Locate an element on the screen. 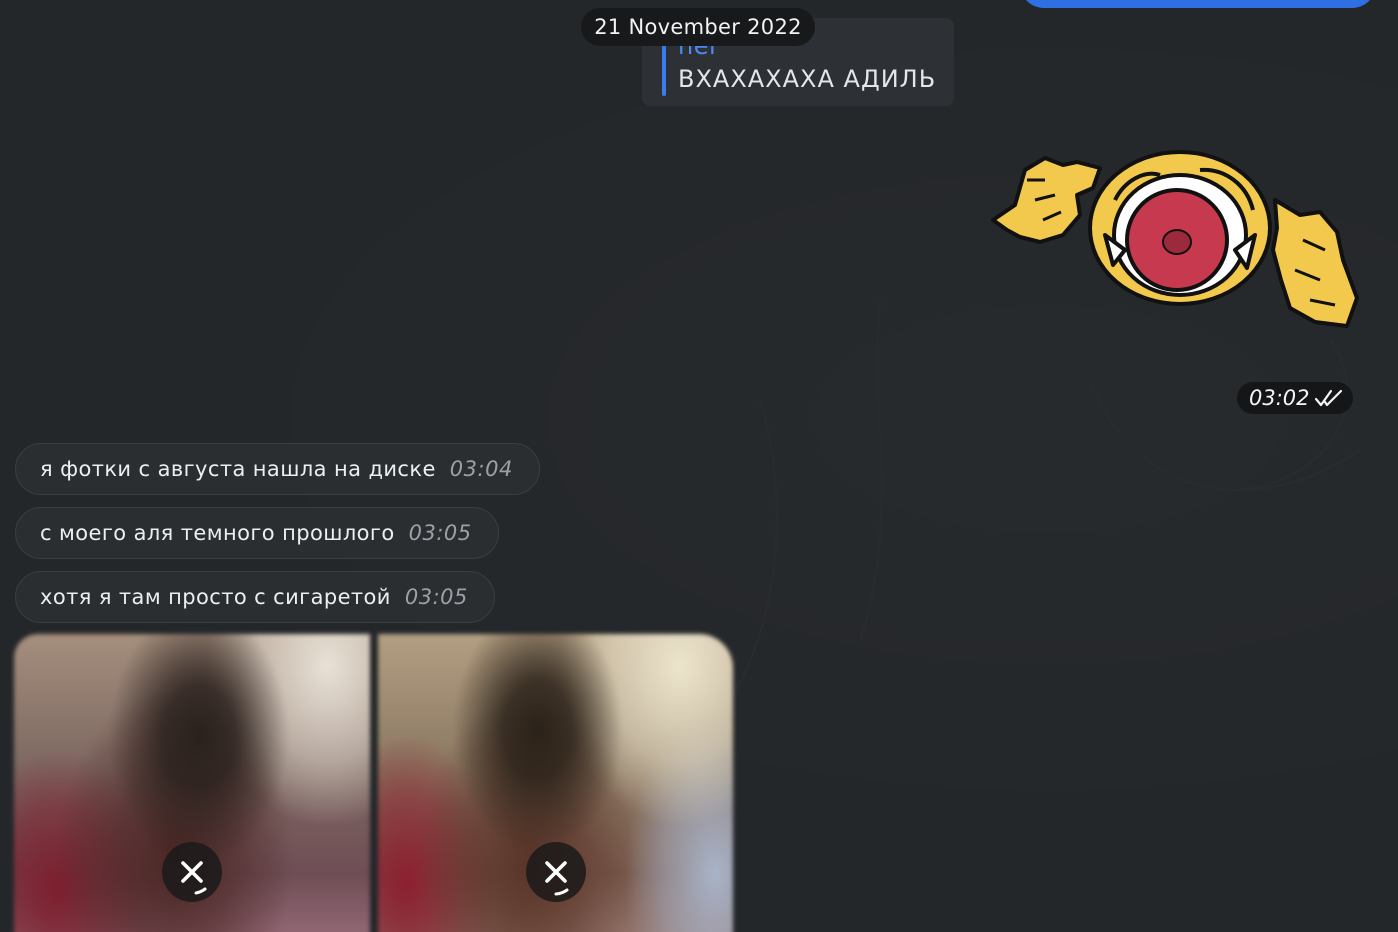 Image resolution: width=1398 pixels, height=932 pixels. sticker-time: 03:02 is located at coordinates (1279, 398).